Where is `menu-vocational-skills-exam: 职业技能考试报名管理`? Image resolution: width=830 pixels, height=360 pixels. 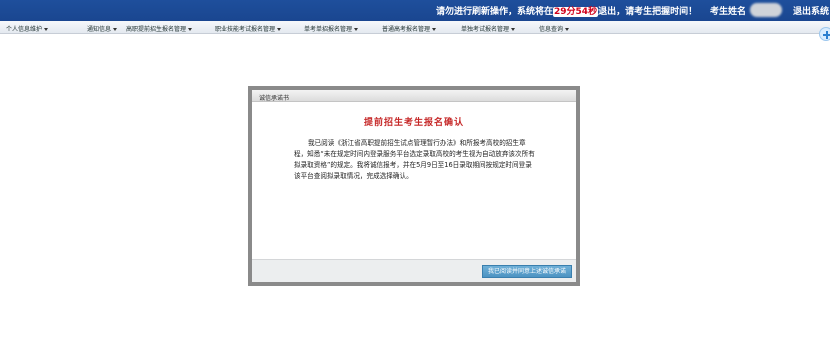
menu-vocational-skills-exam: 职业技能考试报名管理 is located at coordinates (248, 28).